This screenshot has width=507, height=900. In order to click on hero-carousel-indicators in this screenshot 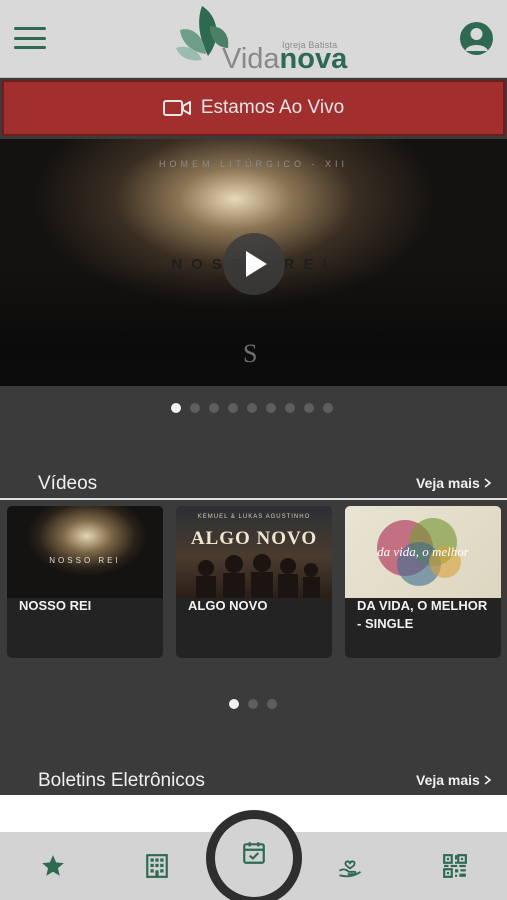, I will do `click(252, 408)`.